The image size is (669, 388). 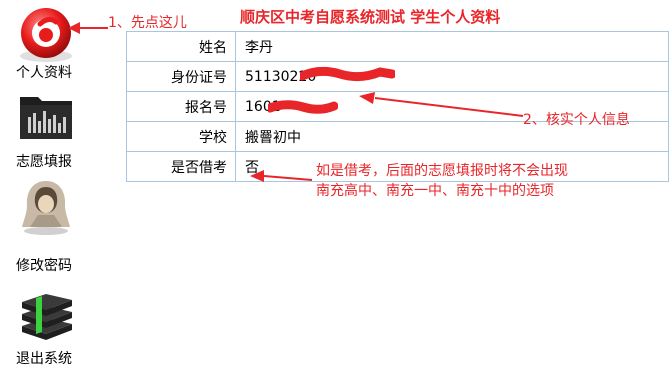 What do you see at coordinates (44, 359) in the screenshot?
I see `sidebar-item-label: 退出系统` at bounding box center [44, 359].